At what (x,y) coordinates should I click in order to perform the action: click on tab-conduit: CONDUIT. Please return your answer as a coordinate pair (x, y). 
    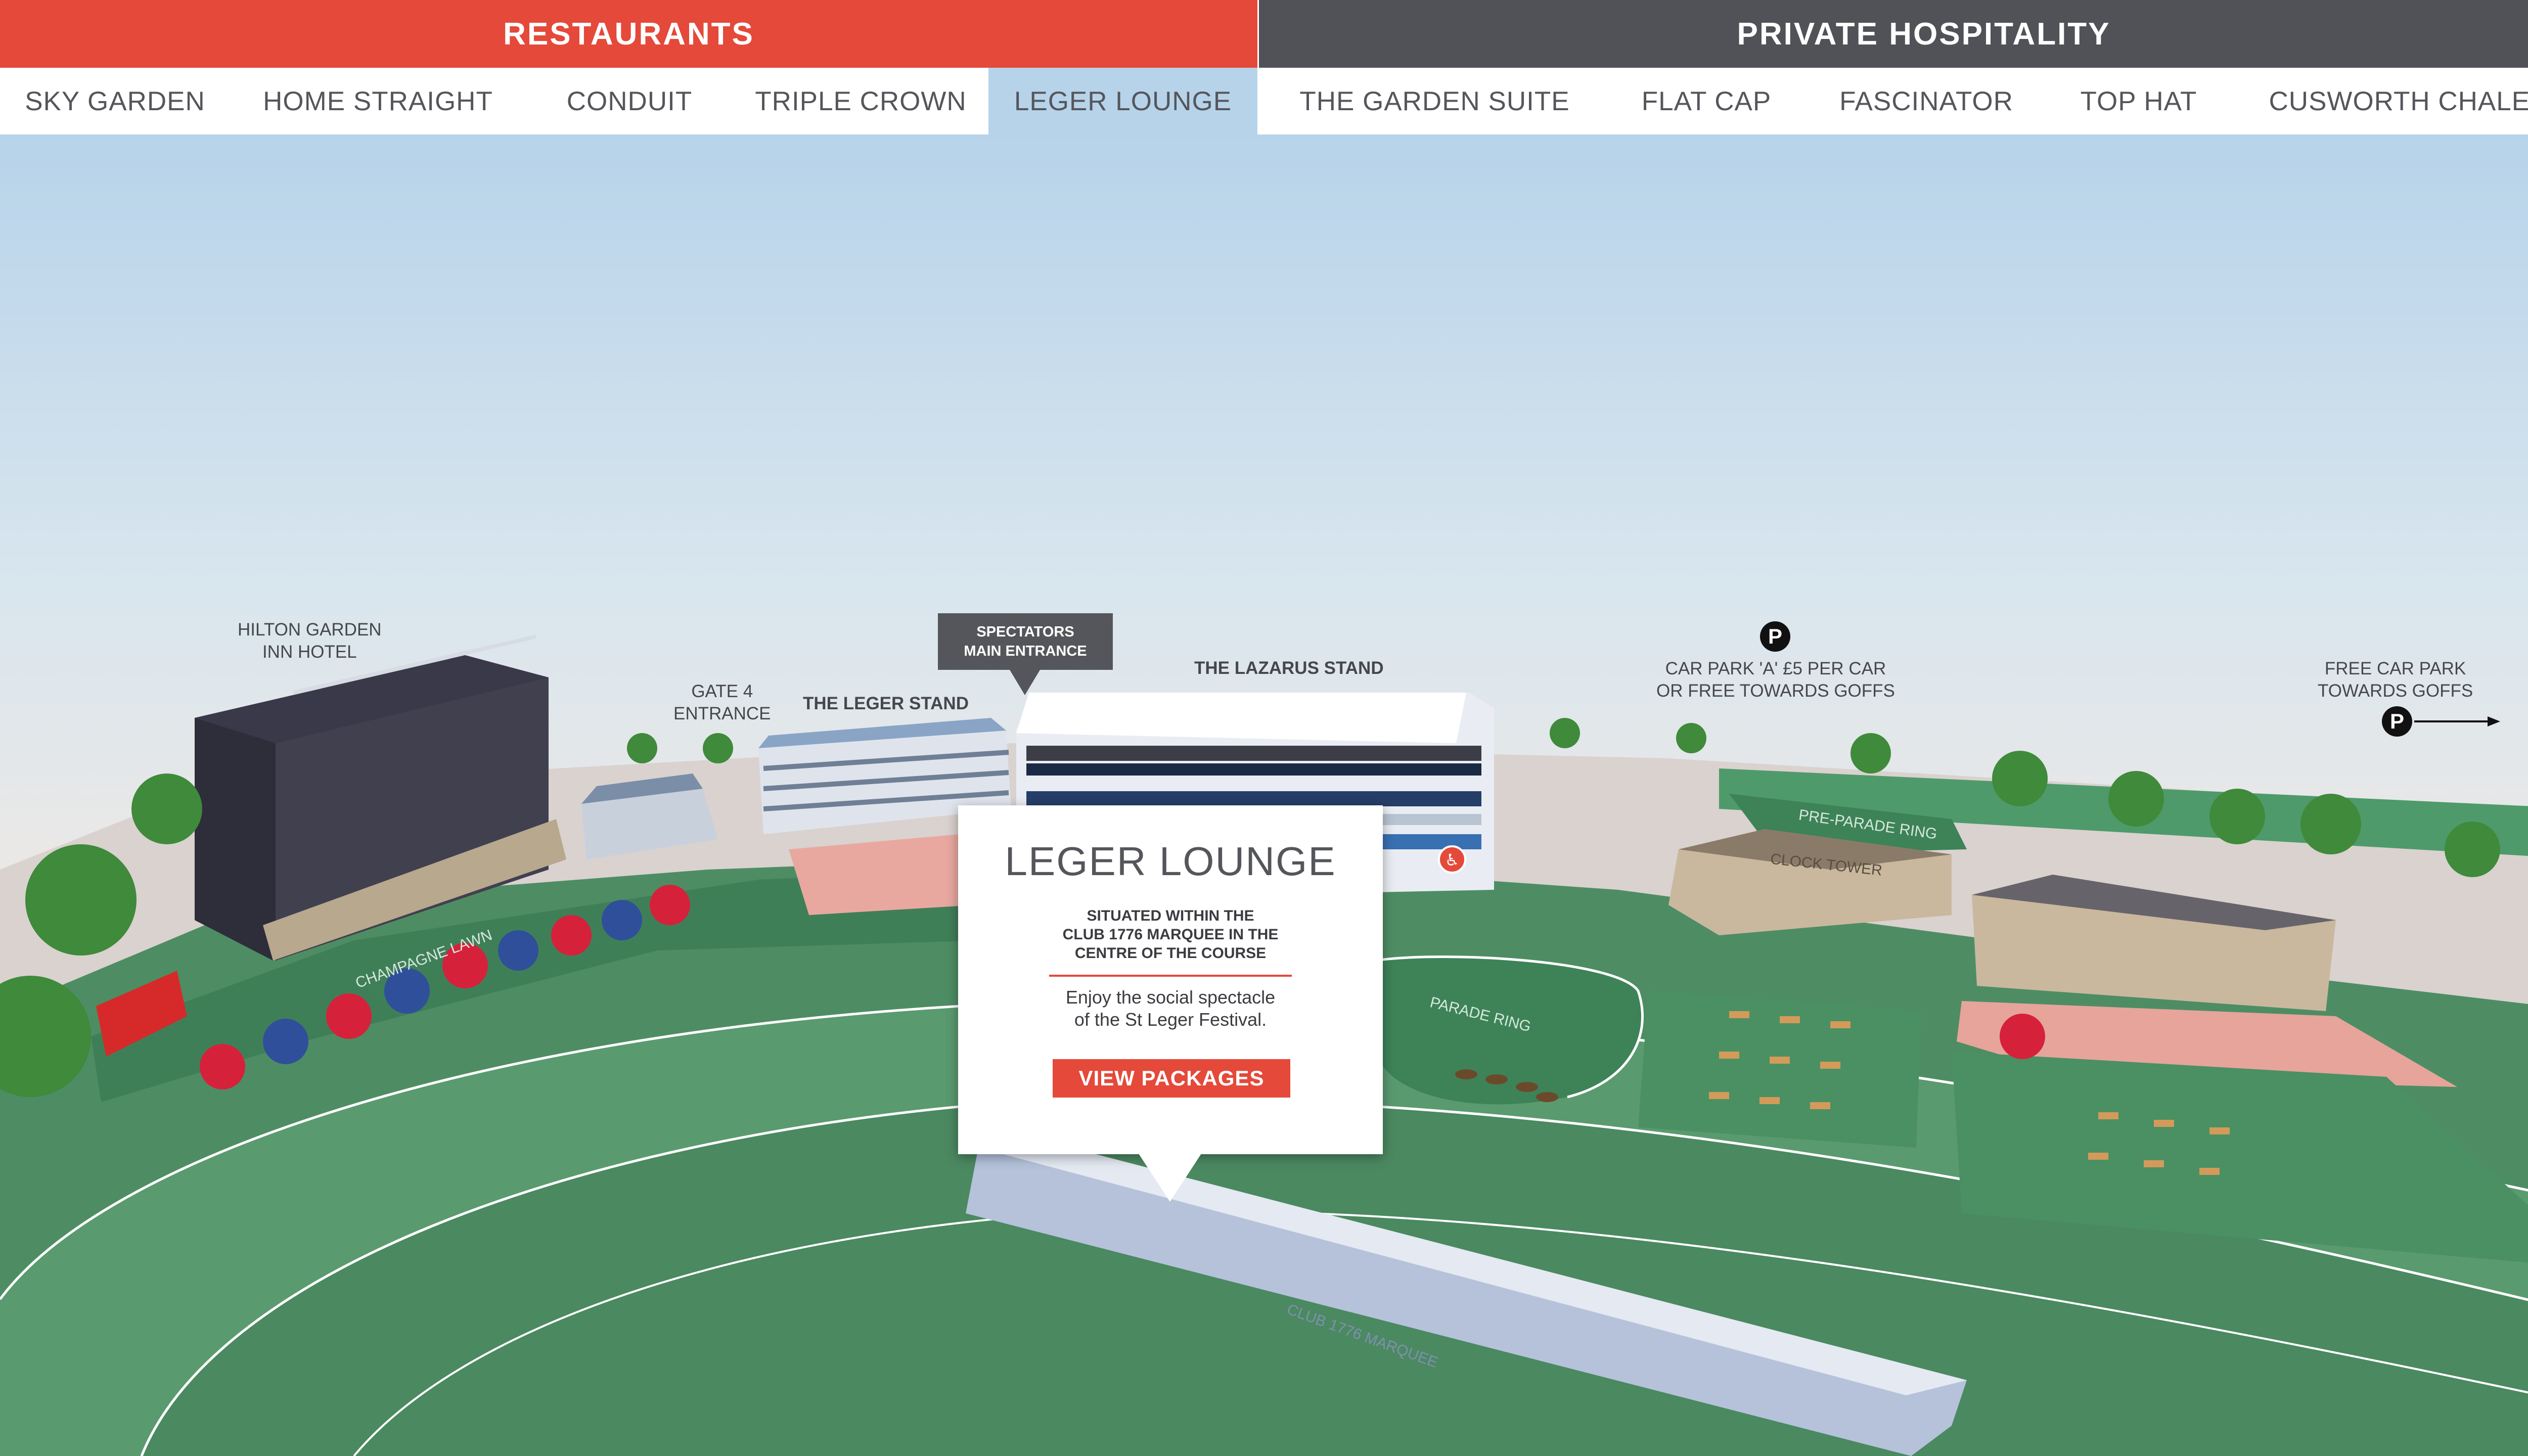
    Looking at the image, I should click on (630, 101).